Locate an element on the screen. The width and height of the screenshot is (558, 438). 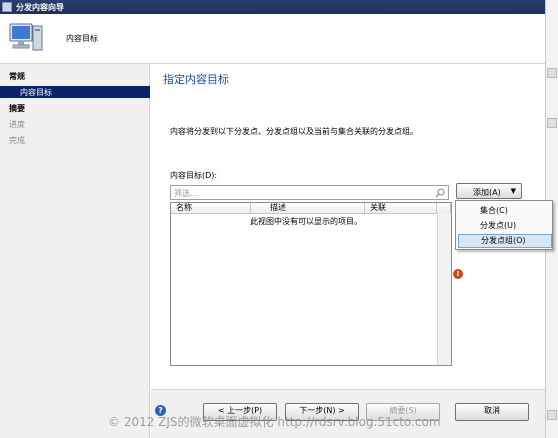
nav-item-progress: 进度 is located at coordinates (17, 124).